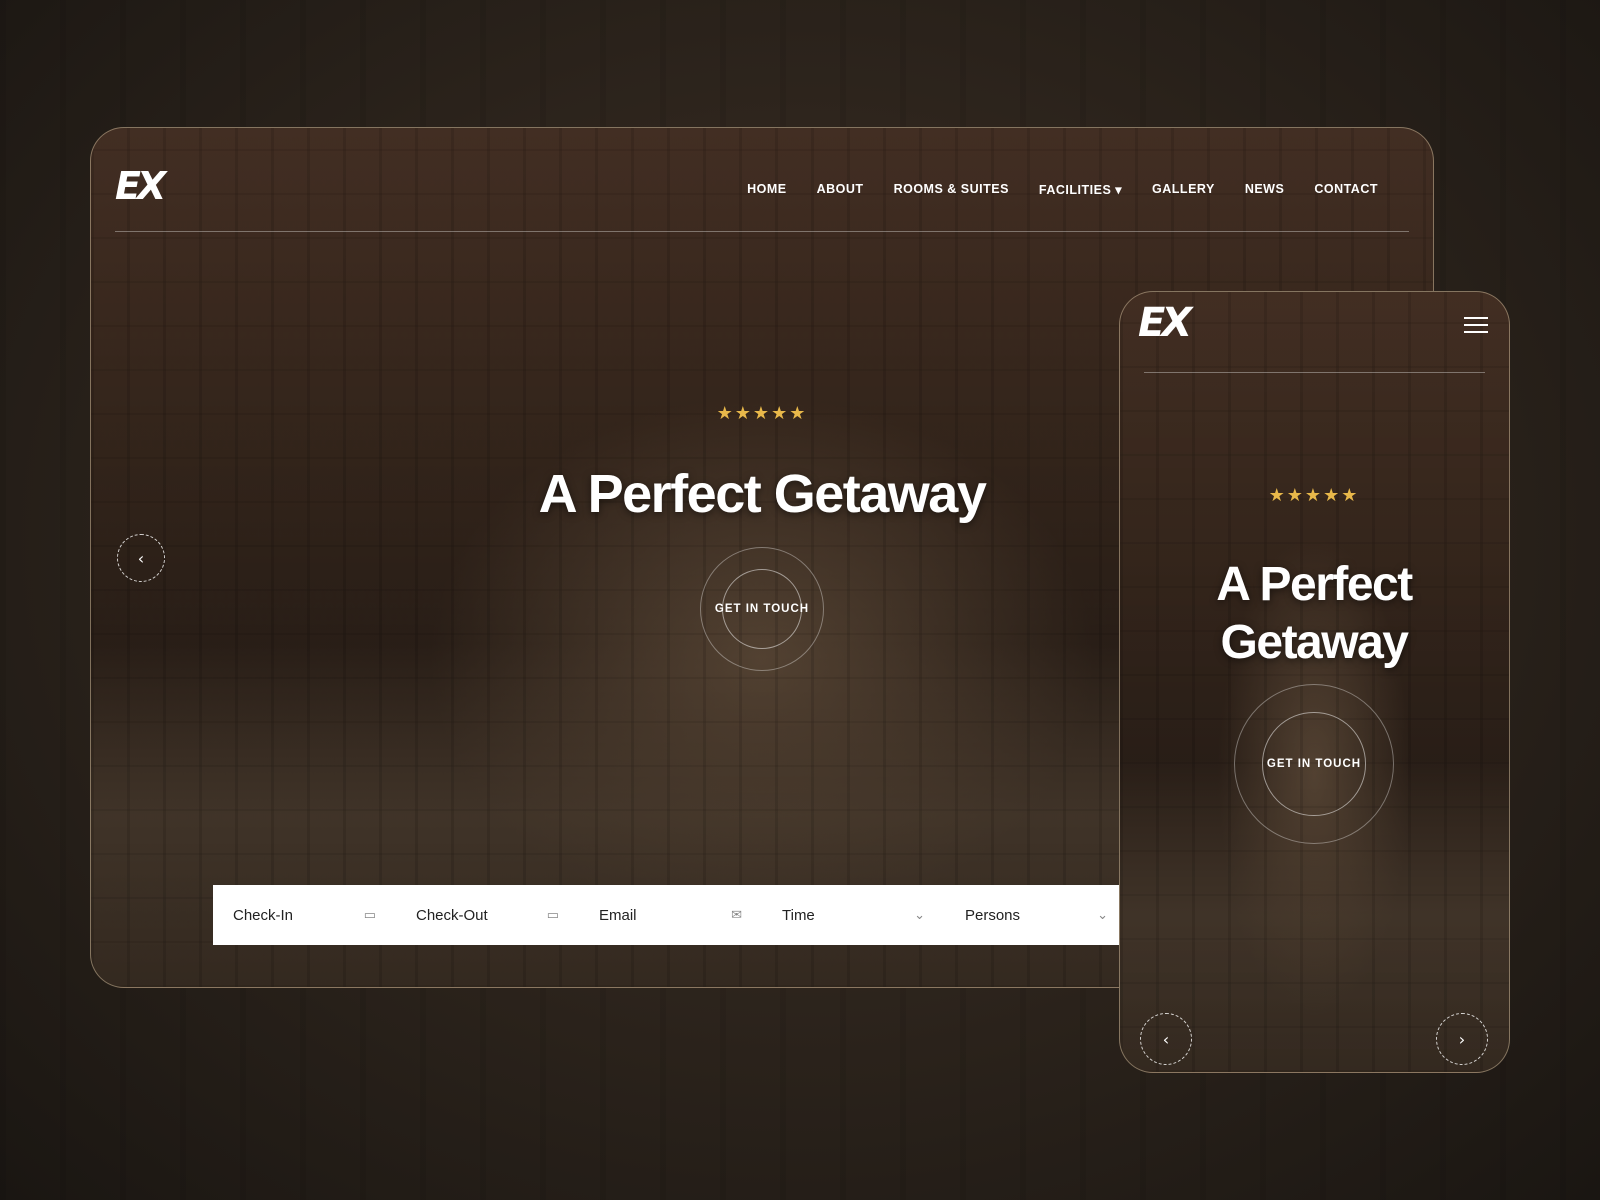 The width and height of the screenshot is (1600, 1200). I want to click on nav-about: ABOUT, so click(840, 189).